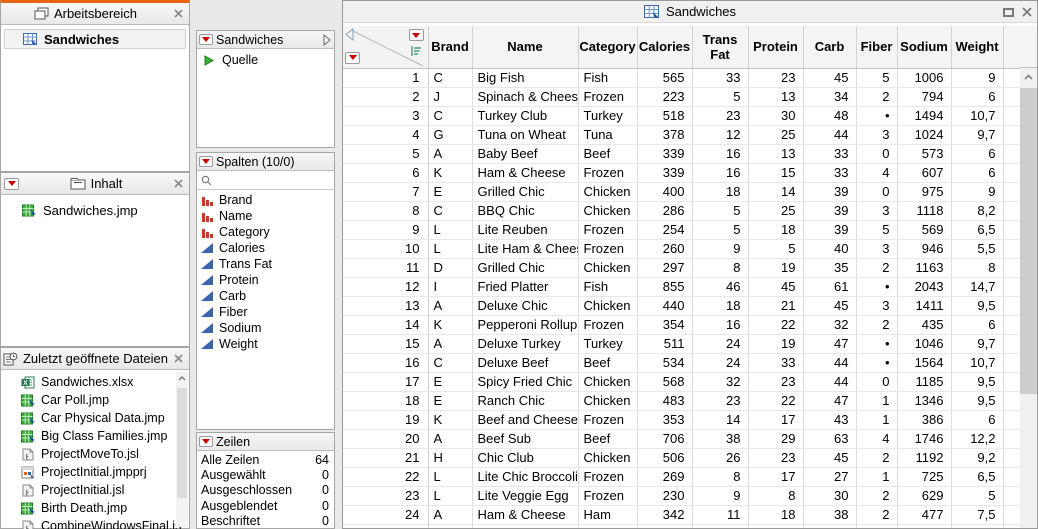  Describe the element at coordinates (386, 382) in the screenshot. I see `row-number-cell: 17` at that location.